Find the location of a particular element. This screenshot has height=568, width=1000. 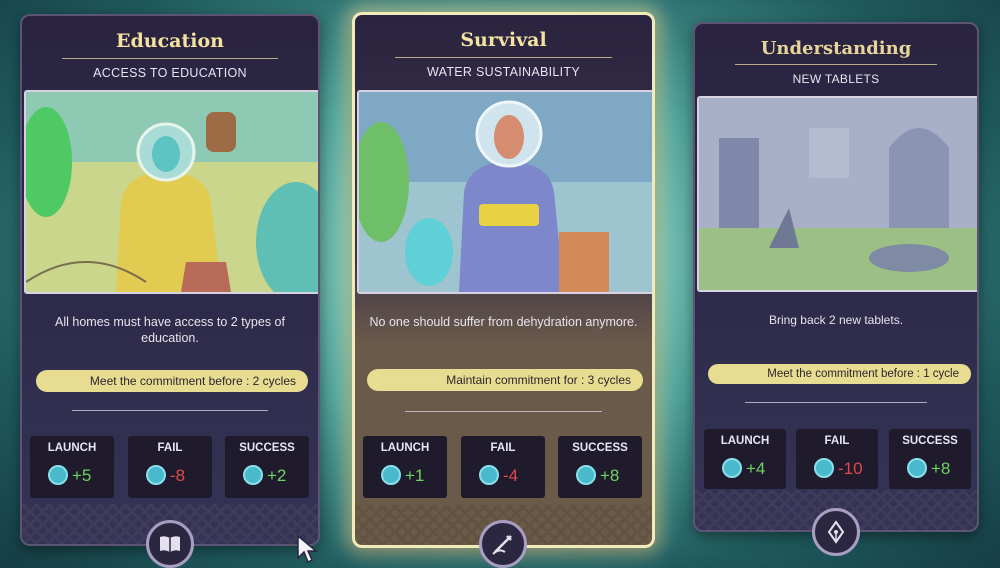

stat-launch: LAUNCH +5 is located at coordinates (72, 467).